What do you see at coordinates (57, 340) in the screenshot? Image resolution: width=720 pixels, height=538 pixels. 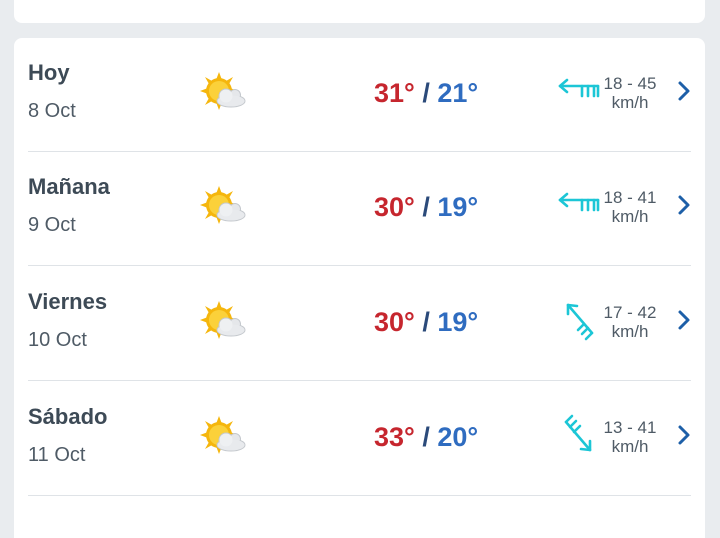 I see `day-date: 10 Oct` at bounding box center [57, 340].